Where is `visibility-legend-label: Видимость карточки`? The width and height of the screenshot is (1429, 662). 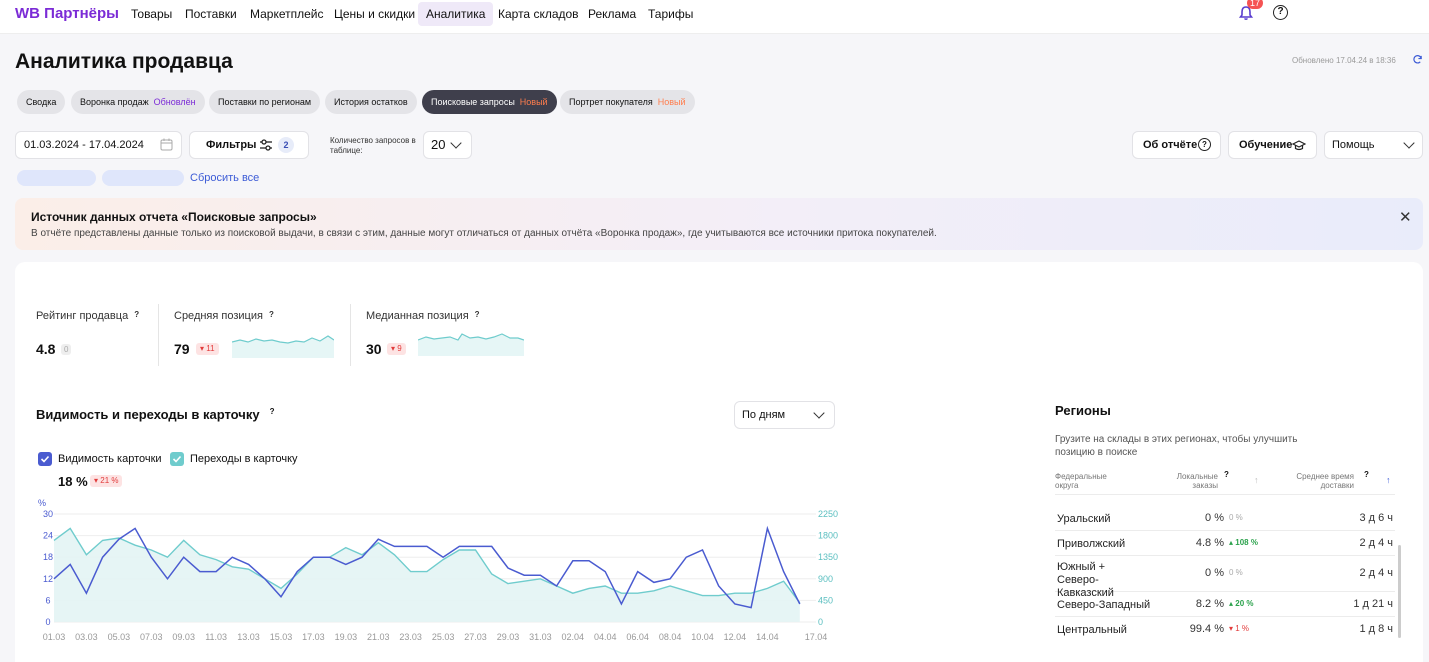
visibility-legend-label: Видимость карточки is located at coordinates (110, 459).